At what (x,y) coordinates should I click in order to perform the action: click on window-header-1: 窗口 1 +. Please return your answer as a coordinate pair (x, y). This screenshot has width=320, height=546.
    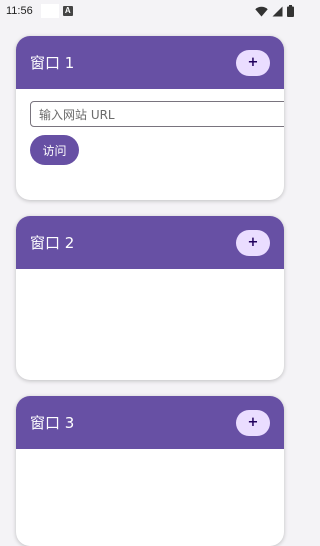
    Looking at the image, I should click on (150, 62).